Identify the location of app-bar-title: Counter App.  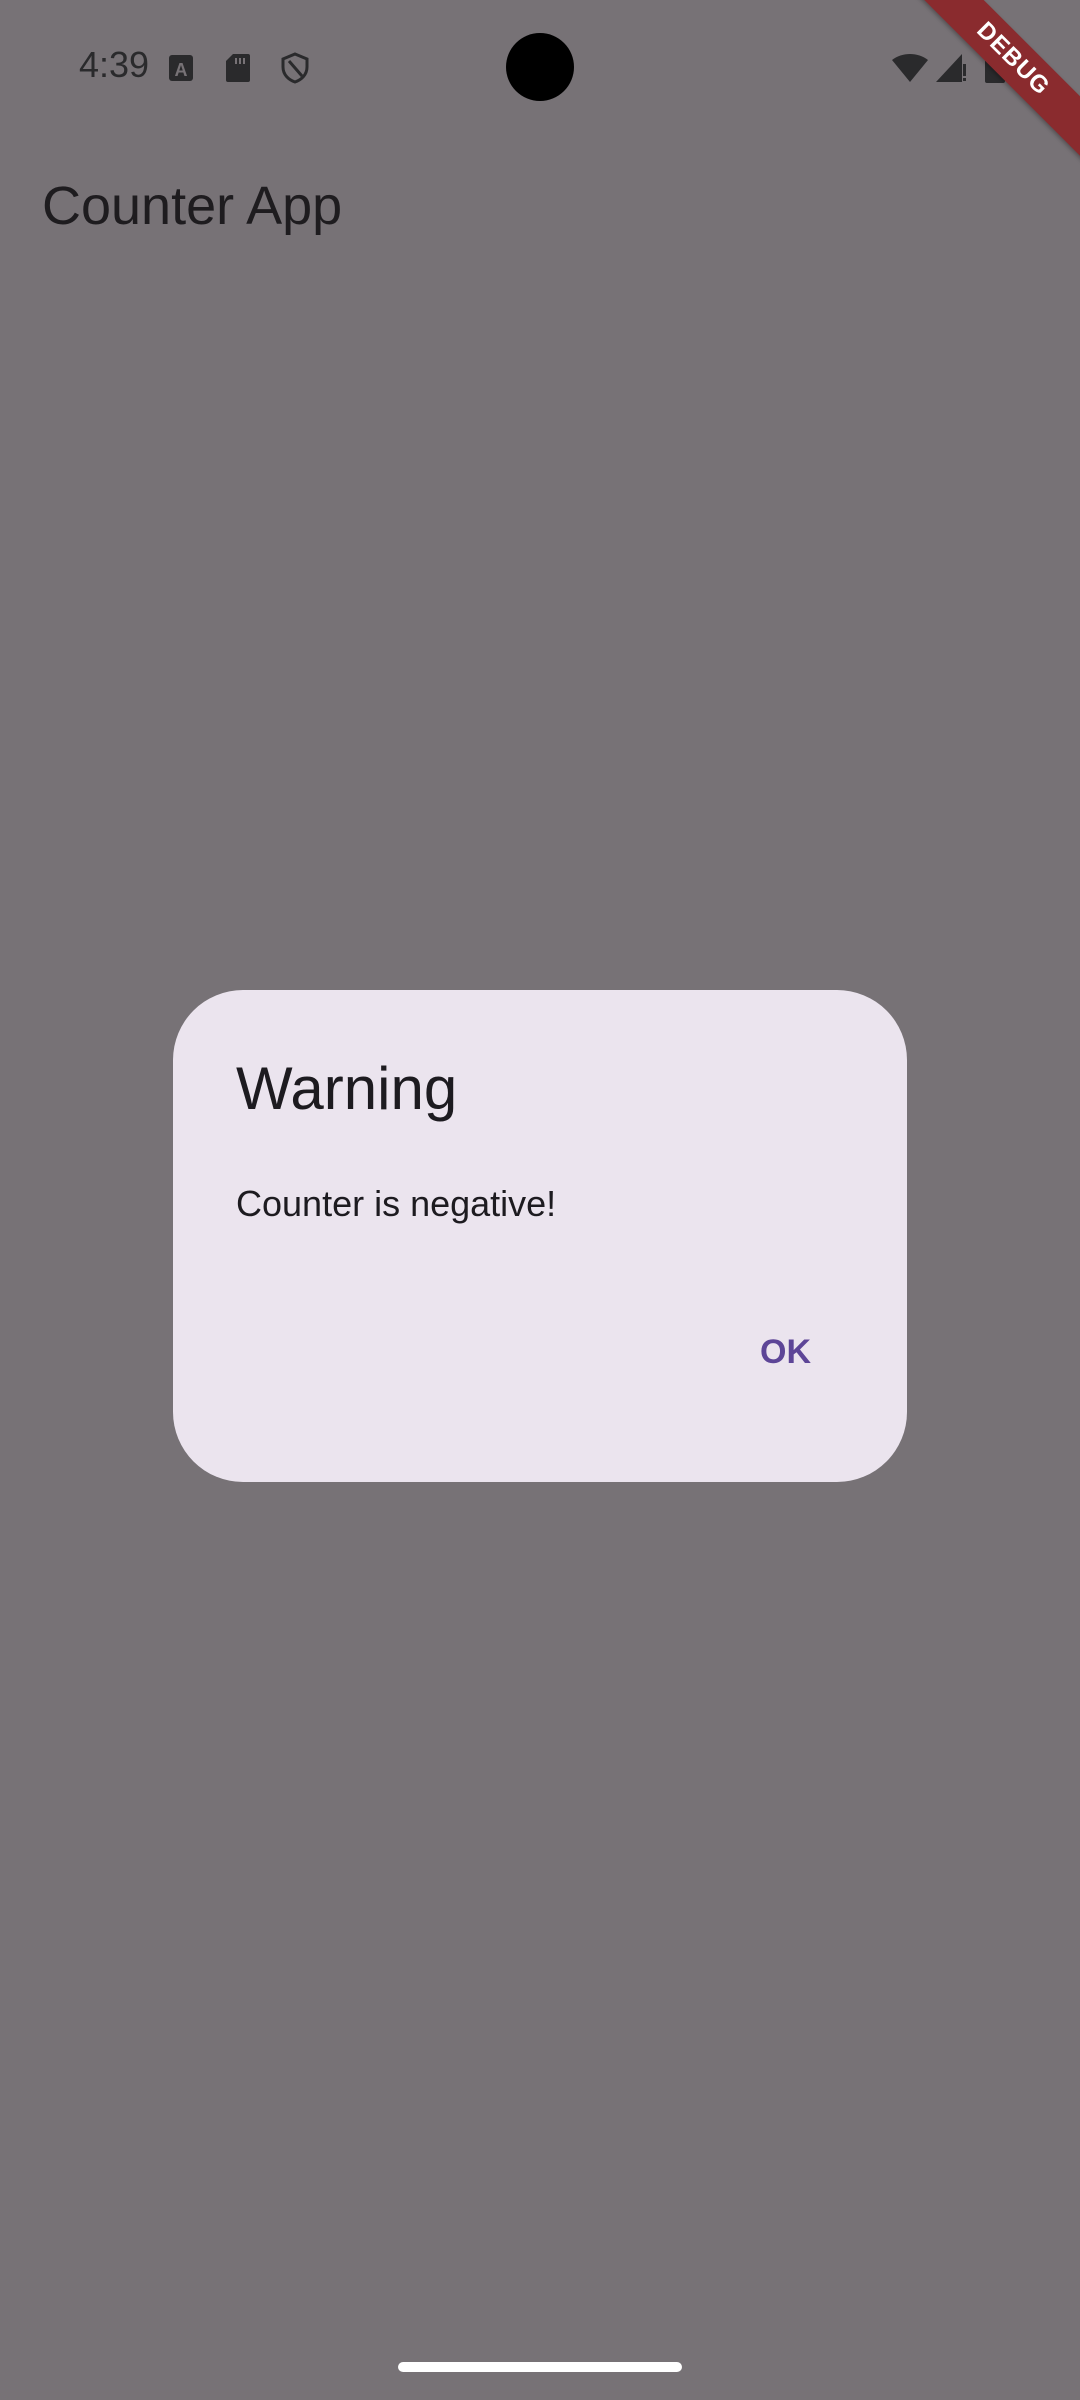
(192, 206).